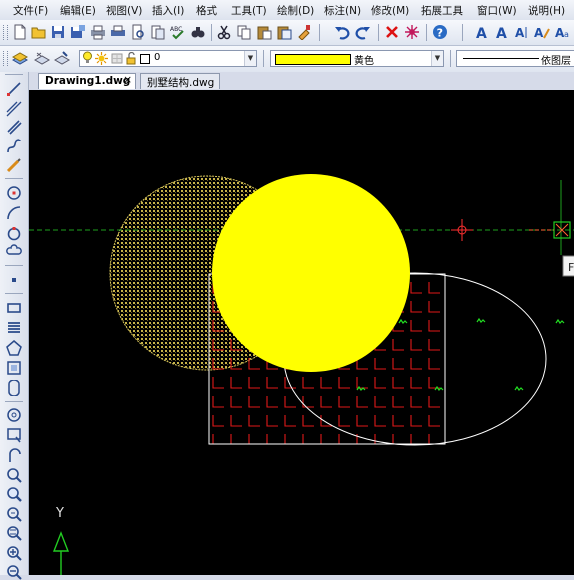 The height and width of the screenshot is (580, 574). Describe the element at coordinates (14, 127) in the screenshot. I see `multiline-icon` at that location.